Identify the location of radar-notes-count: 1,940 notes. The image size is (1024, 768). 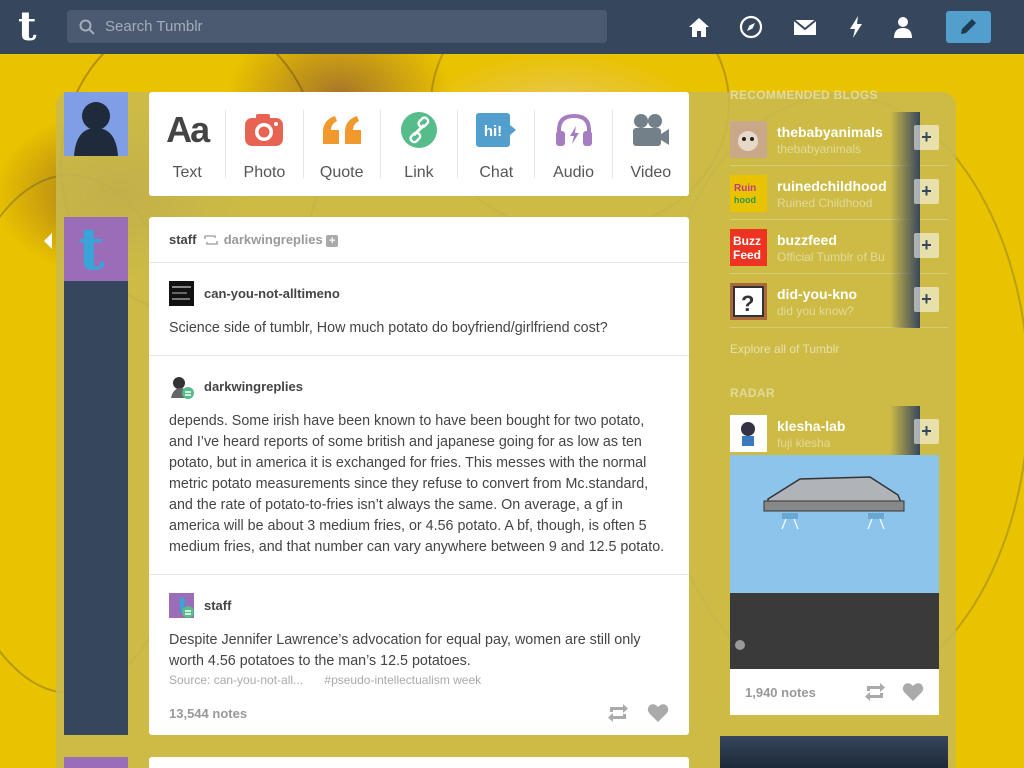
(780, 692).